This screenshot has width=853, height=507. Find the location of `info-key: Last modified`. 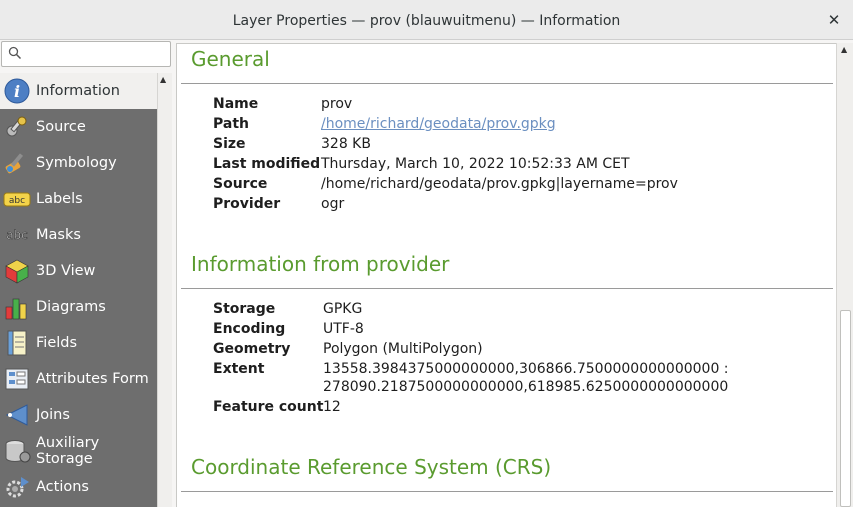

info-key: Last modified is located at coordinates (267, 164).